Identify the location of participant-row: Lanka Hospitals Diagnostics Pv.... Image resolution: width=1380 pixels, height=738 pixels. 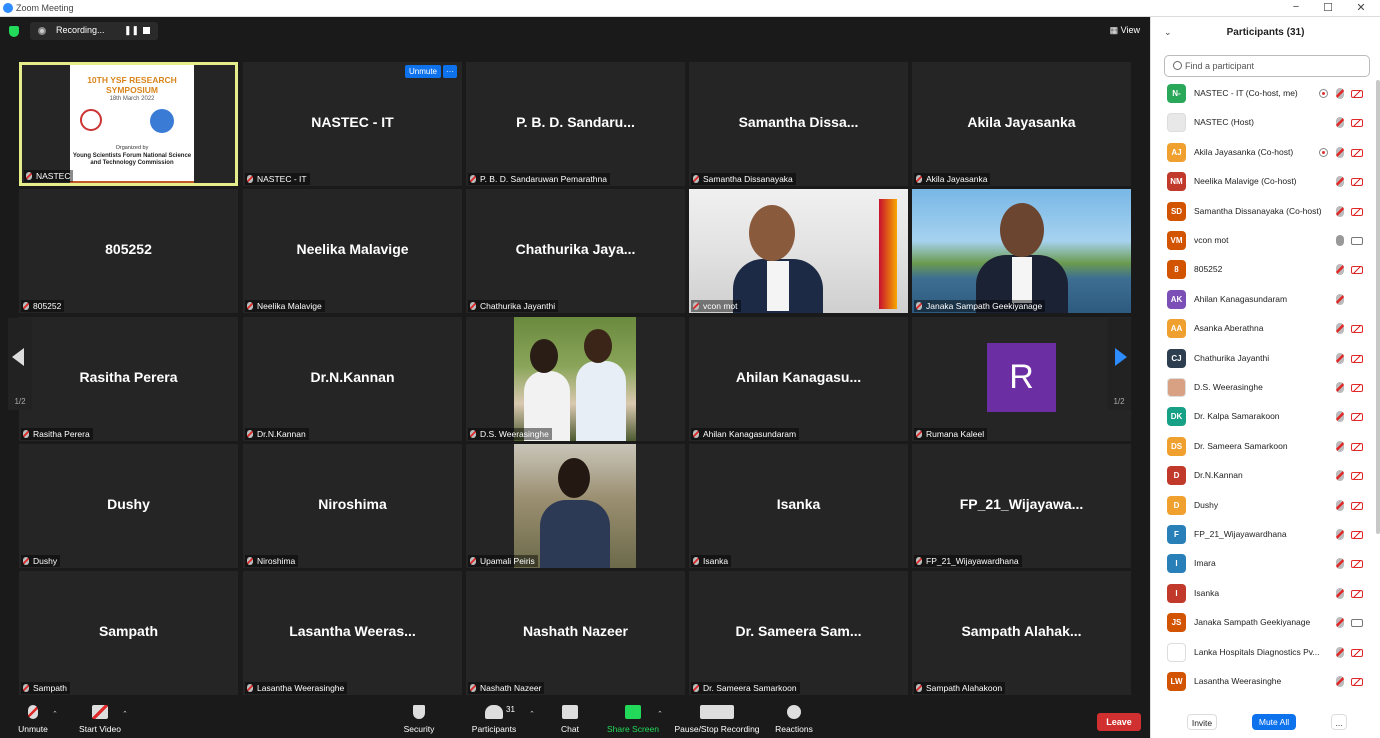
(1261, 653).